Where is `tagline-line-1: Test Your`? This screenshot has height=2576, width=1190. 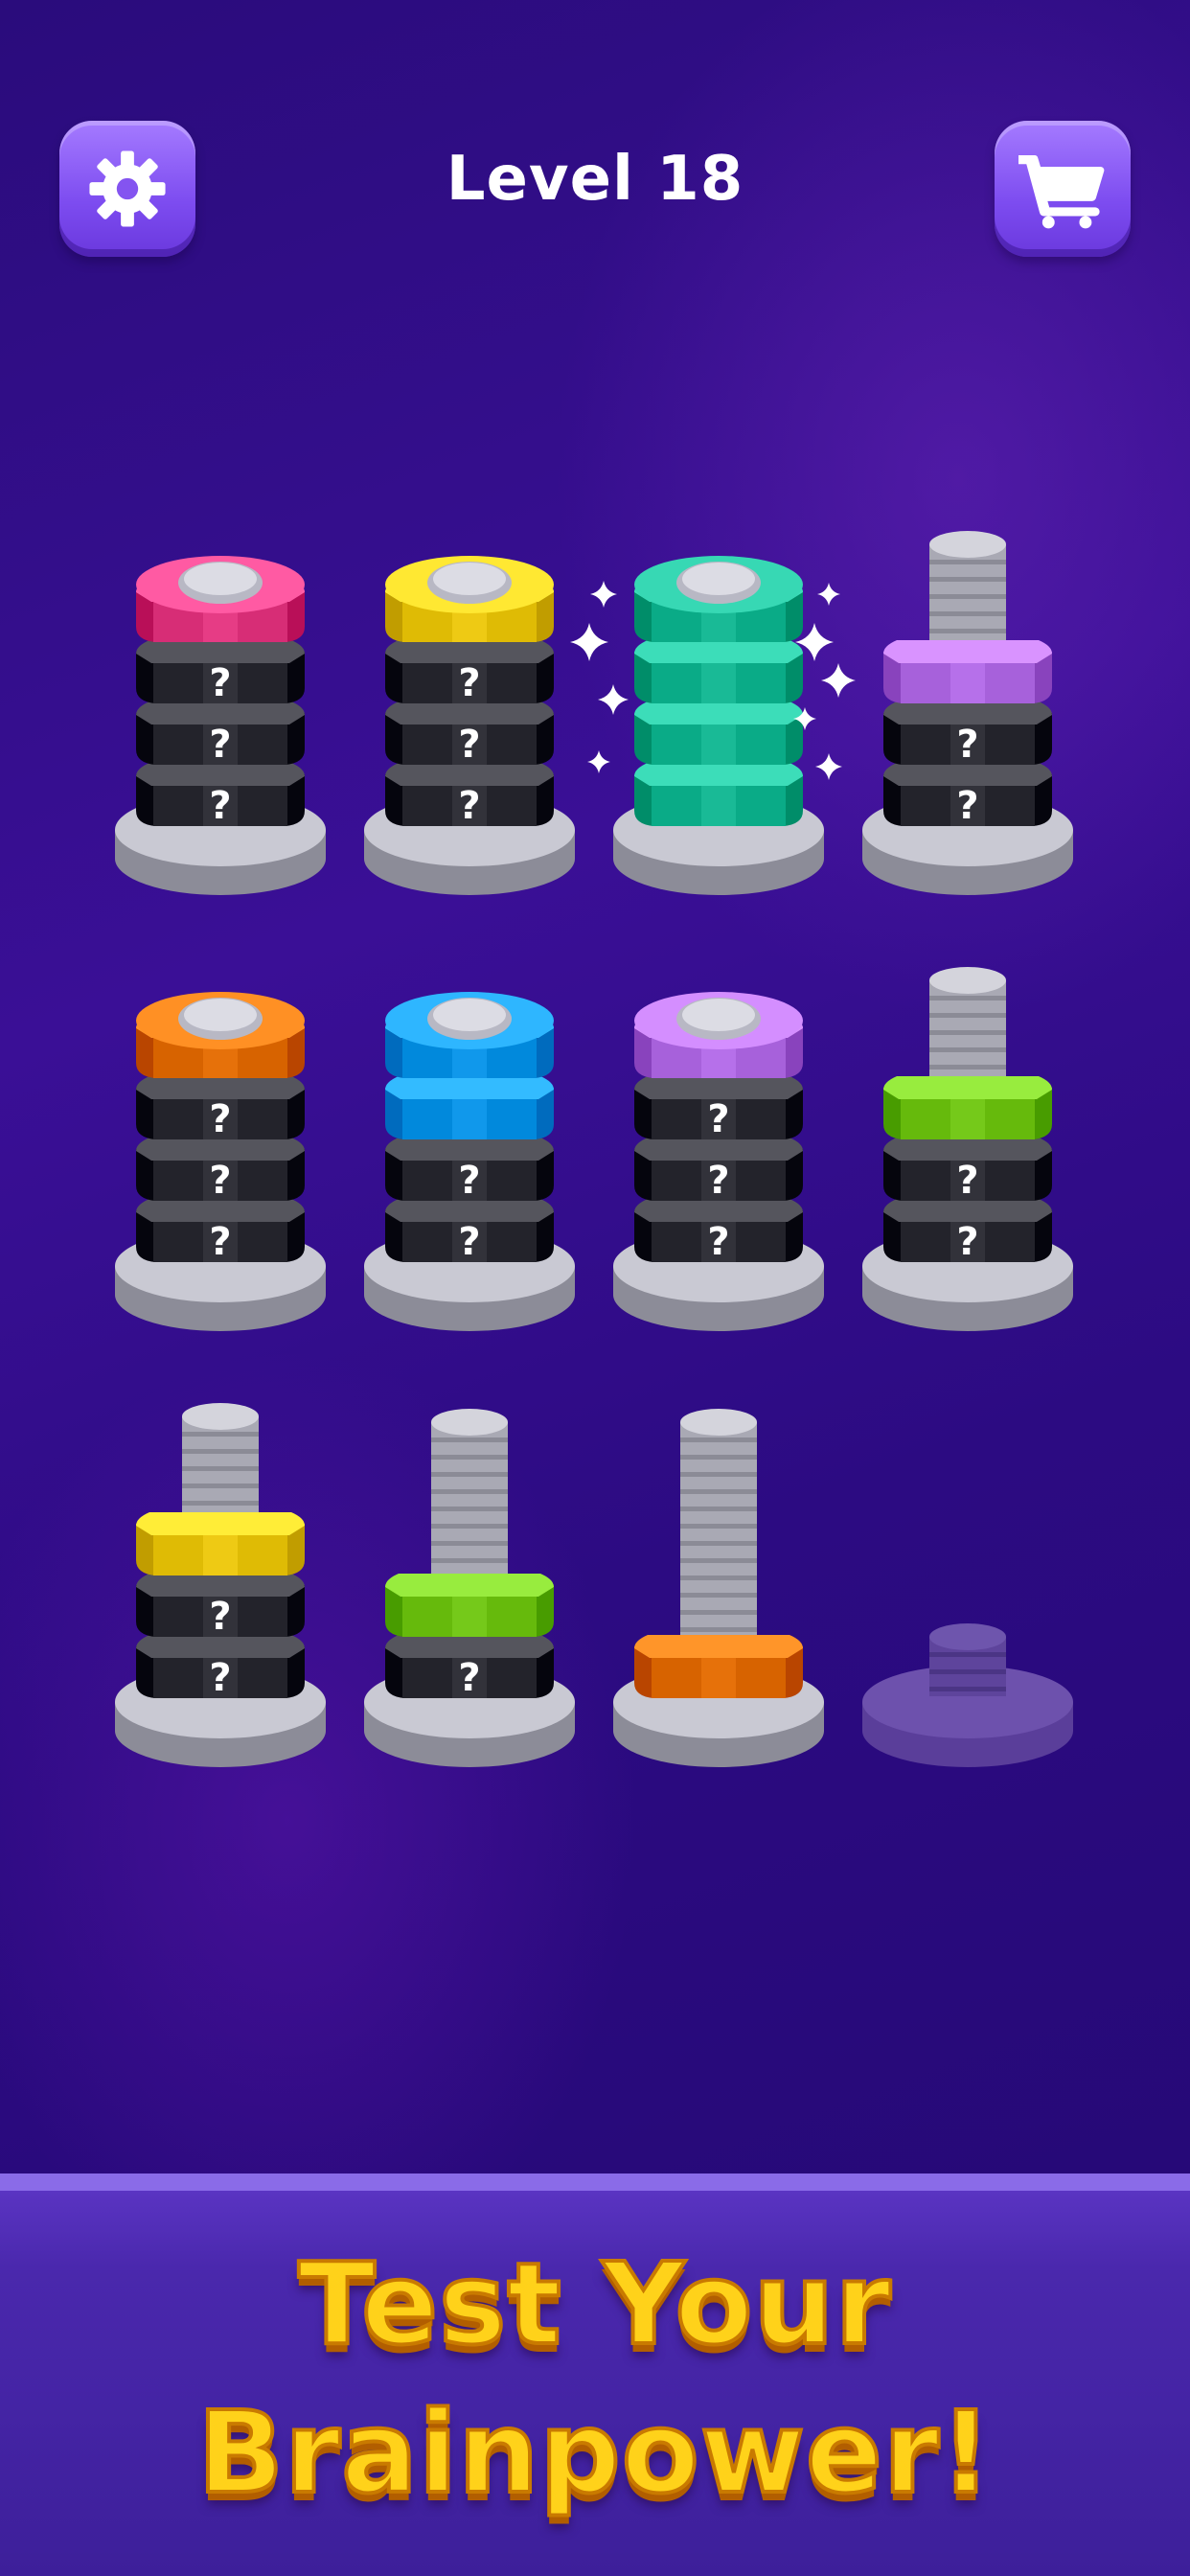
tagline-line-1: Test Your is located at coordinates (594, 2304).